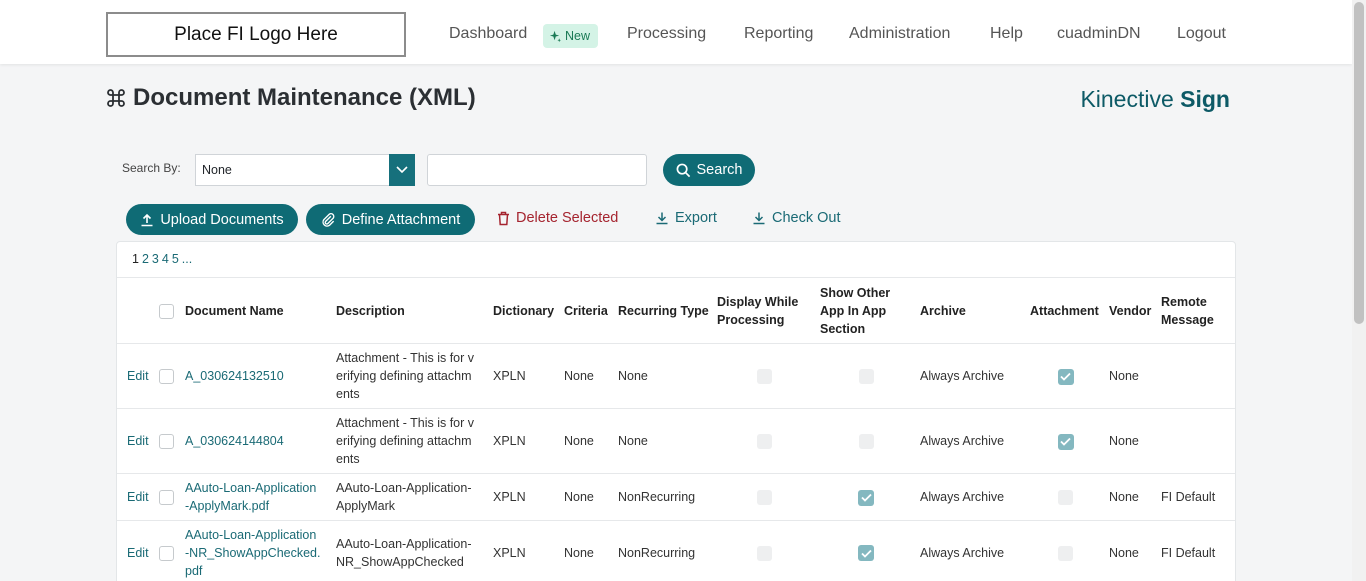  Describe the element at coordinates (1065, 311) in the screenshot. I see `col-attachment: Attachment` at that location.